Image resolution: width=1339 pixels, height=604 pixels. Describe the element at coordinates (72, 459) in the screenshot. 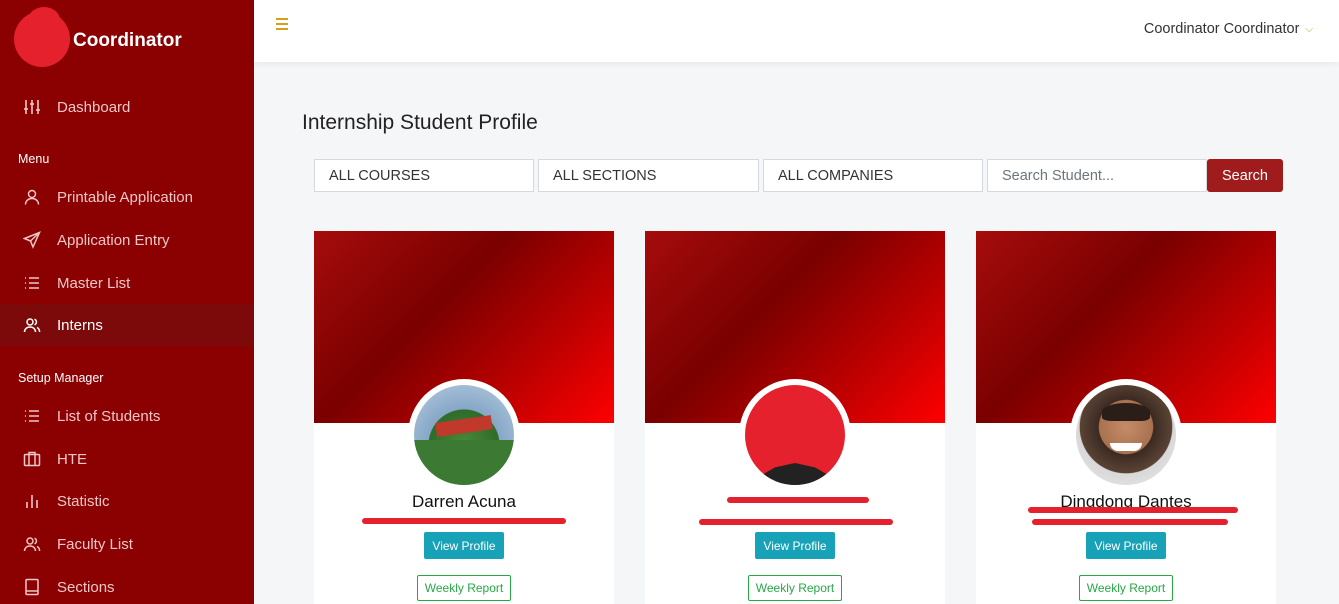

I see `sidebar-item-label: HTE` at that location.